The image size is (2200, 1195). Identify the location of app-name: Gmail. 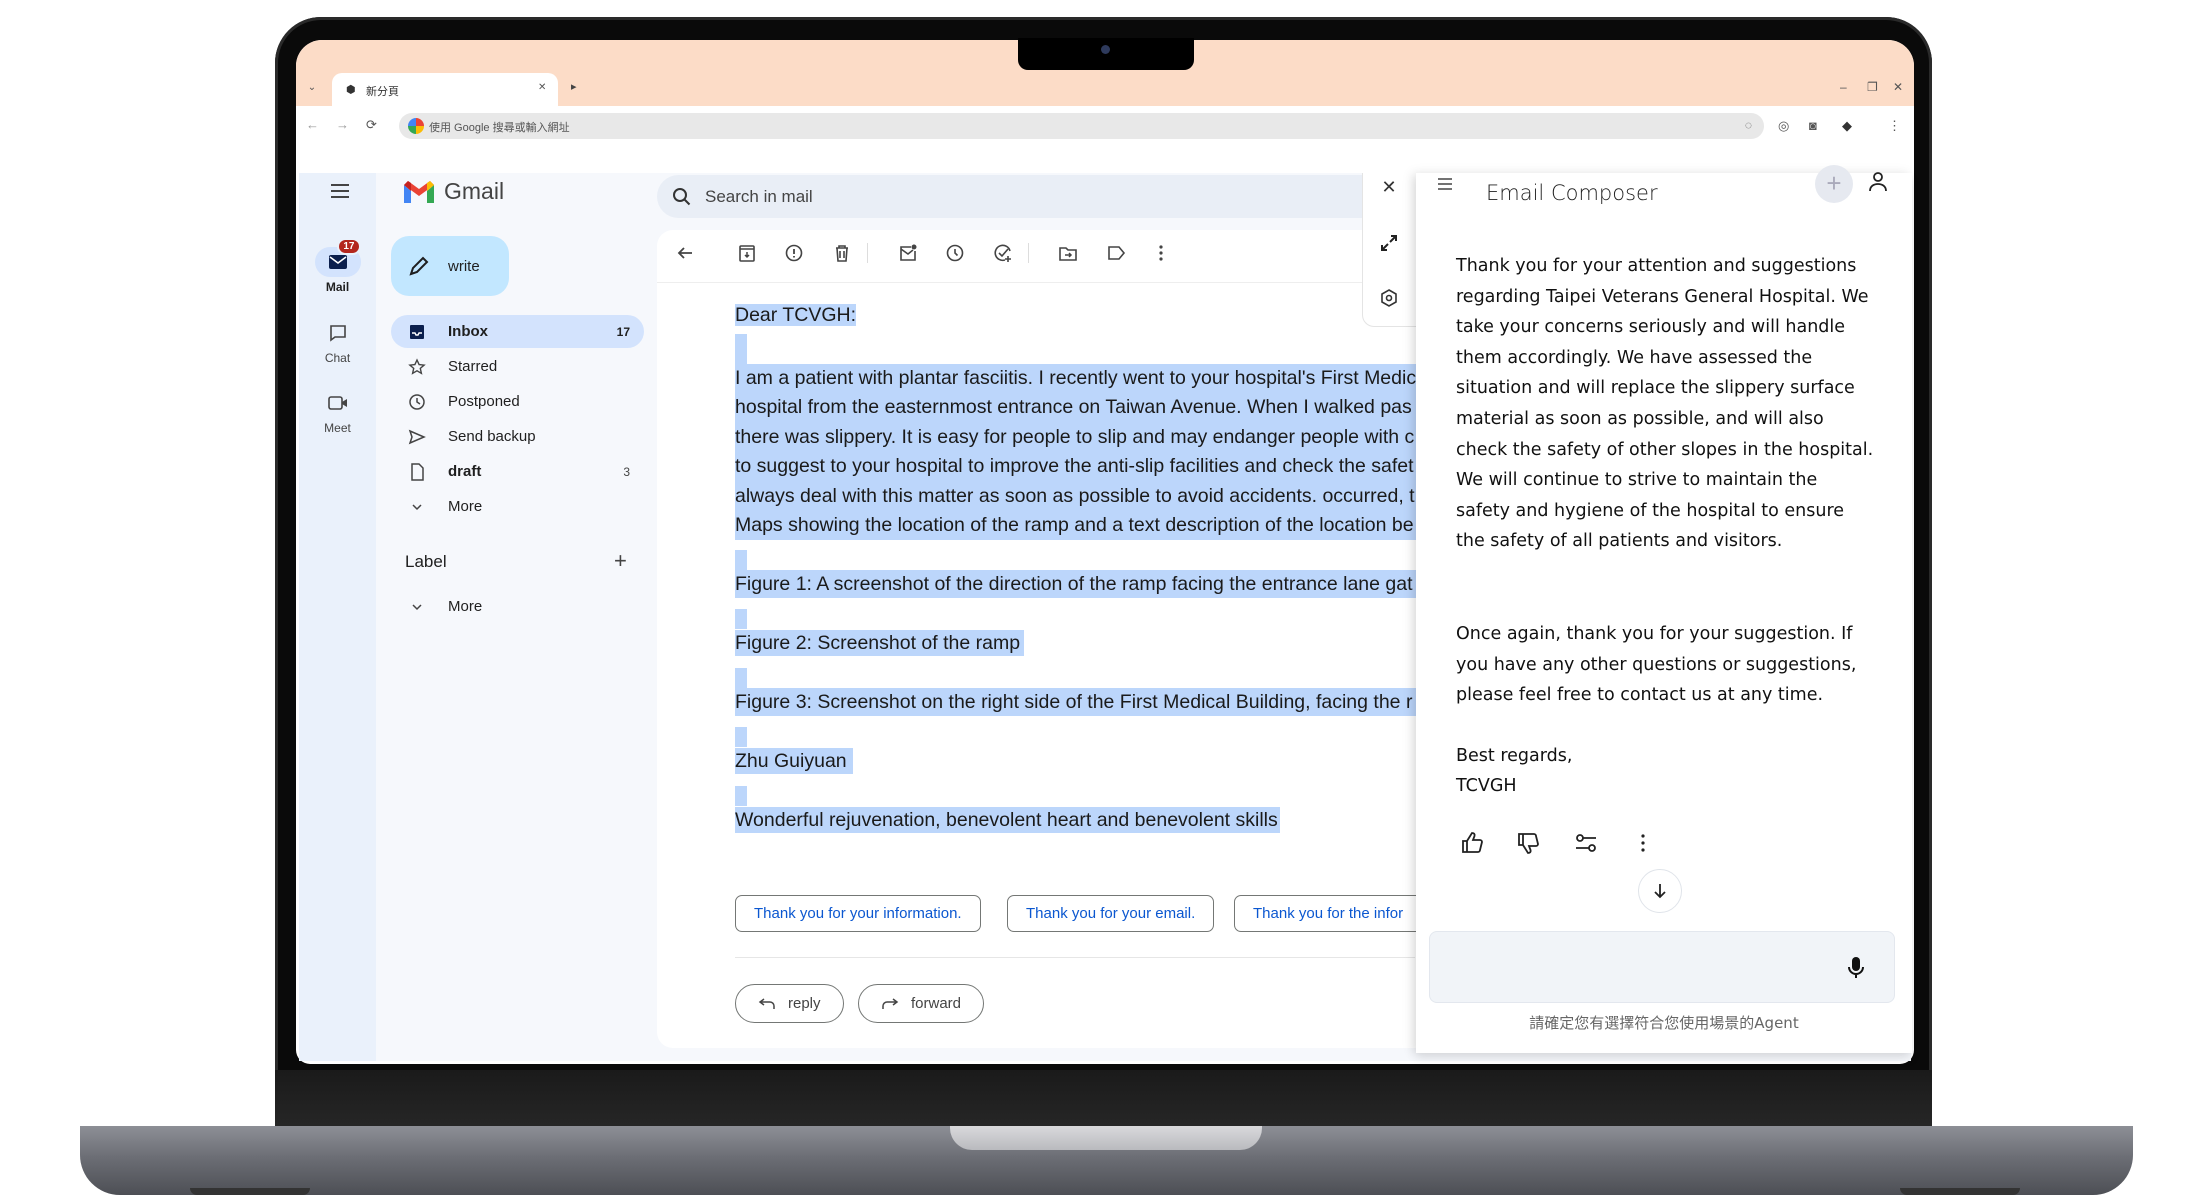
(474, 191).